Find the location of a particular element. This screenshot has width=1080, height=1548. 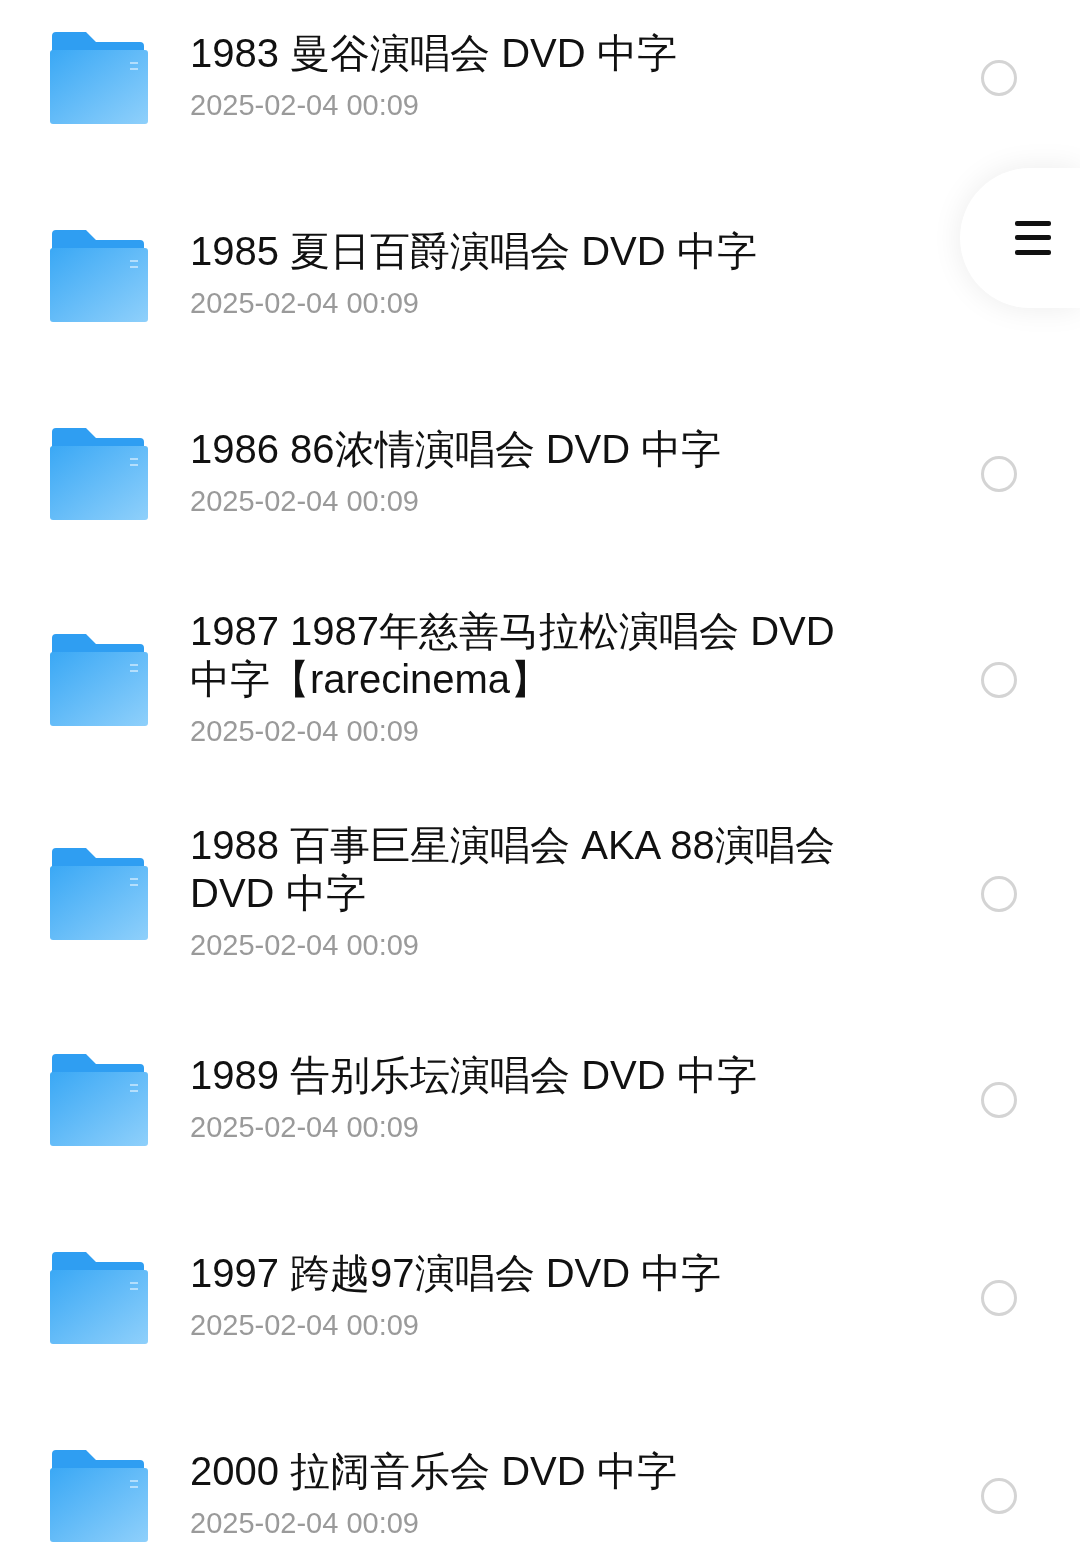

folder-name: 1988 百事巨星演唱会 AKA 88演唱会 DVD 中字 is located at coordinates (513, 869).